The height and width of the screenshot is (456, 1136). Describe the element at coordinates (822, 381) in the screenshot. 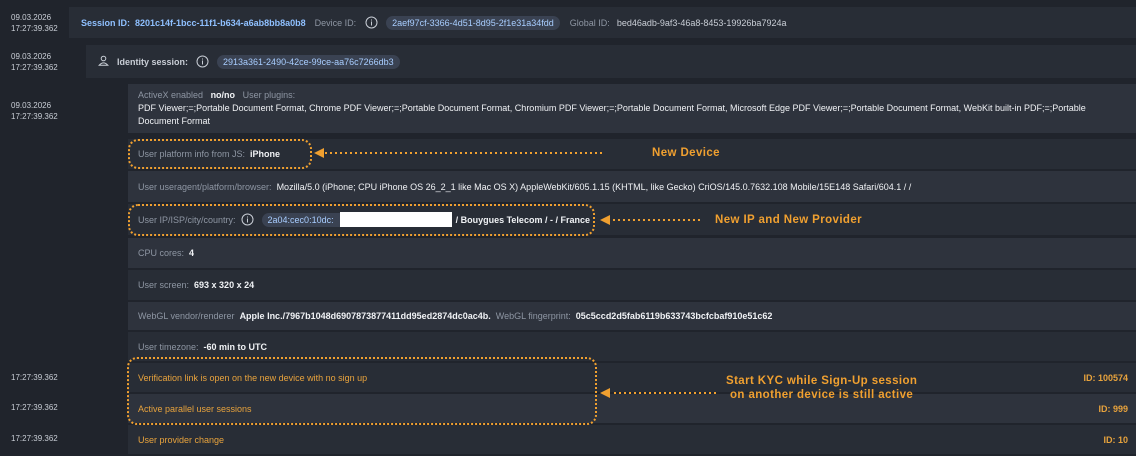

I see `kyc-annotation-line1: Start KYC while Sign-Up session` at that location.